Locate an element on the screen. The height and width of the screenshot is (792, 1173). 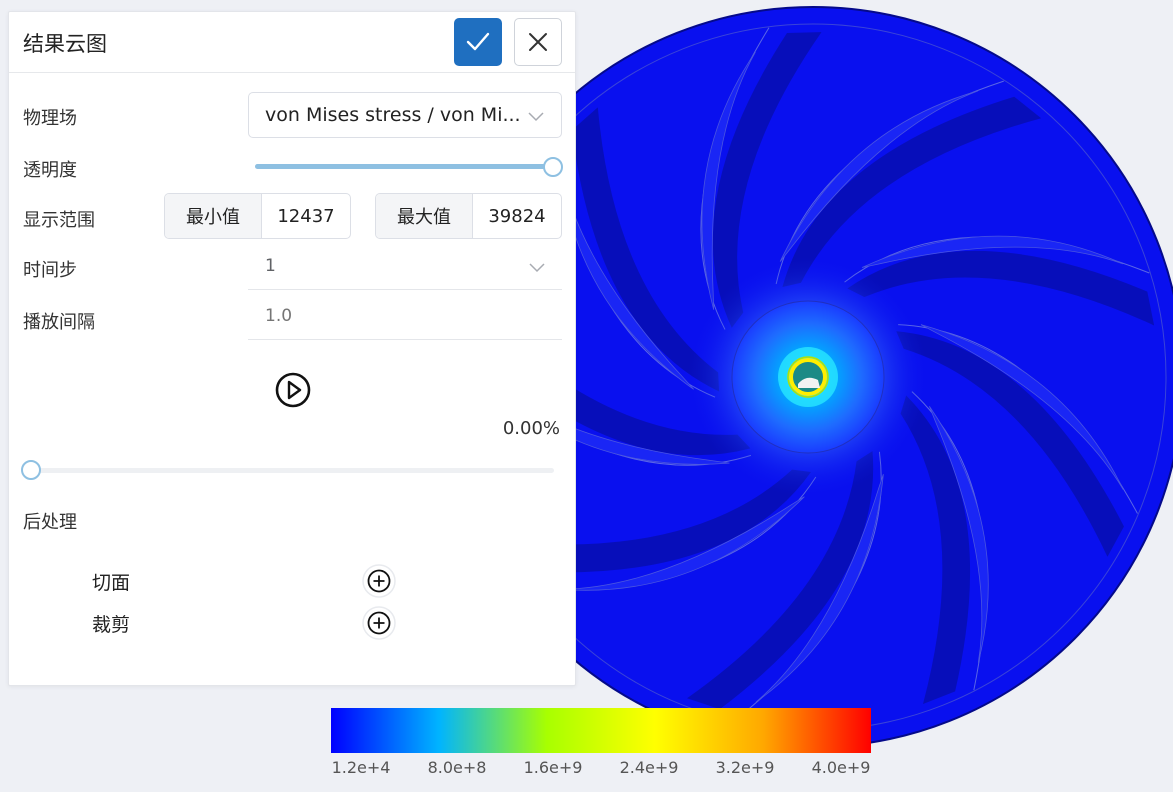
range-label: 显示范围 is located at coordinates (59, 220).